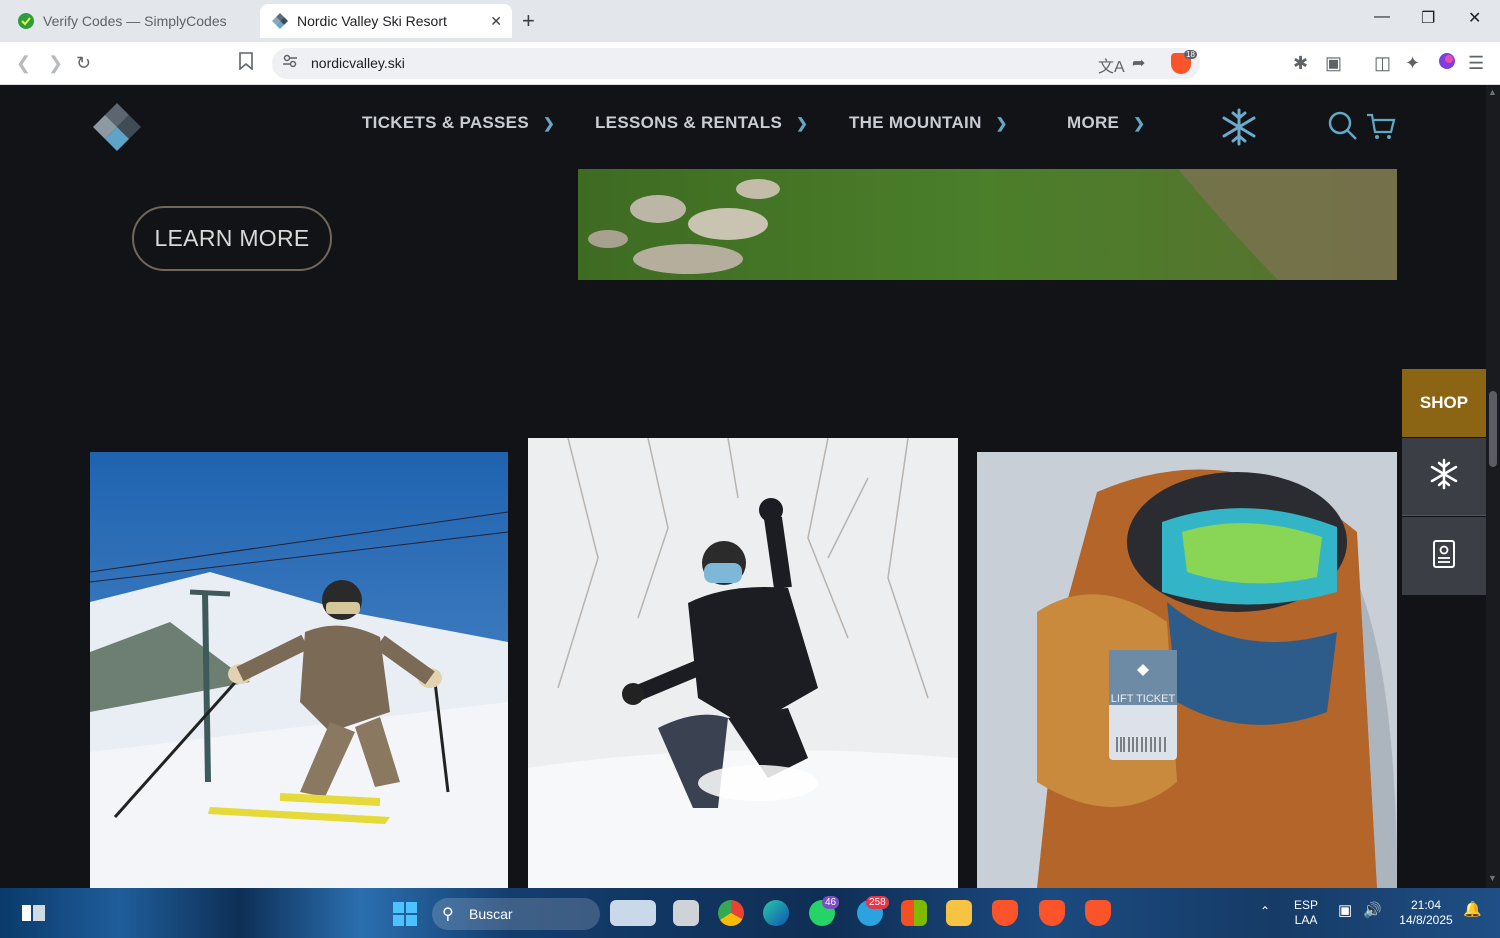 The image size is (1500, 938). I want to click on forward-icon: ❯, so click(55, 63).